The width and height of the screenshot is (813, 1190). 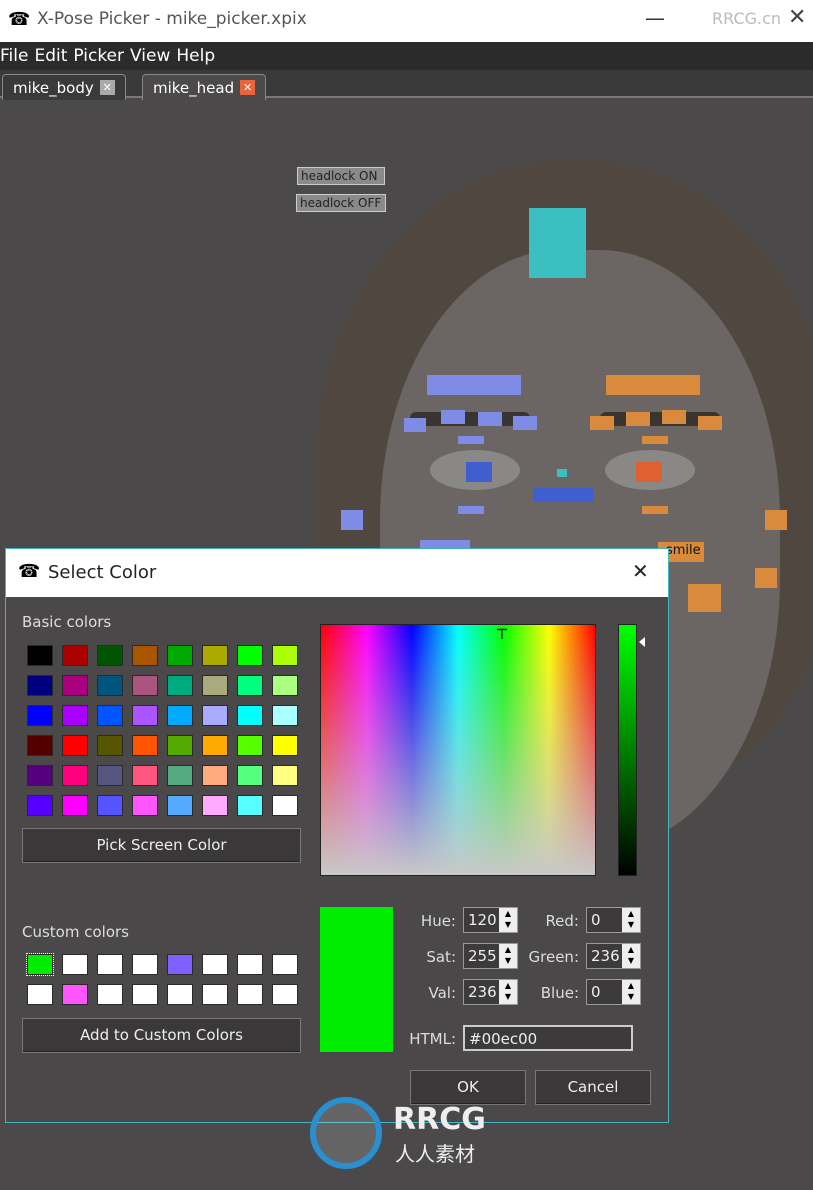 What do you see at coordinates (613, 992) in the screenshot?
I see `blue-spinbox: 0 ▲ ▼` at bounding box center [613, 992].